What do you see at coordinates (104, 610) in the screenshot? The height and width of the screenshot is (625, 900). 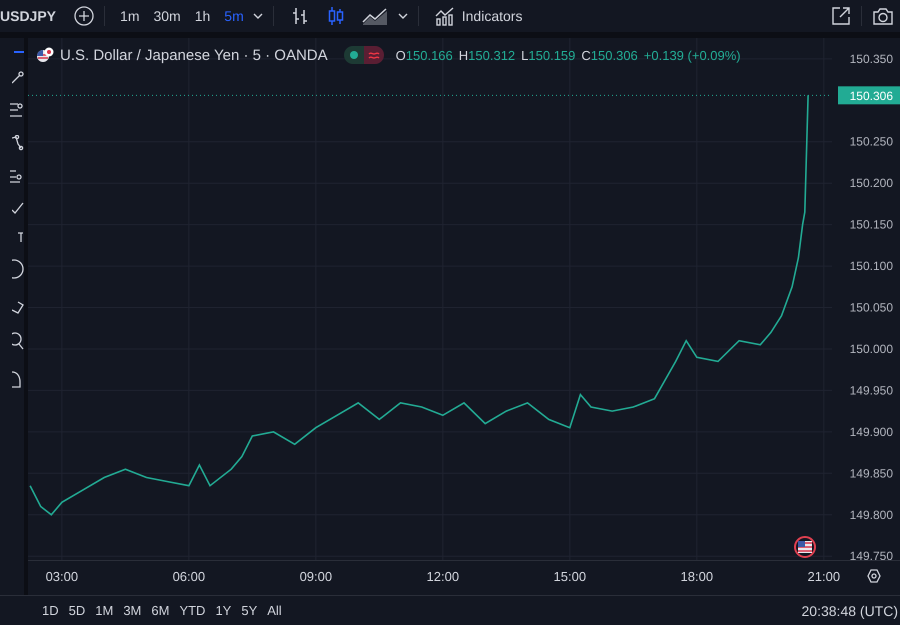 I see `range-button: 1M` at bounding box center [104, 610].